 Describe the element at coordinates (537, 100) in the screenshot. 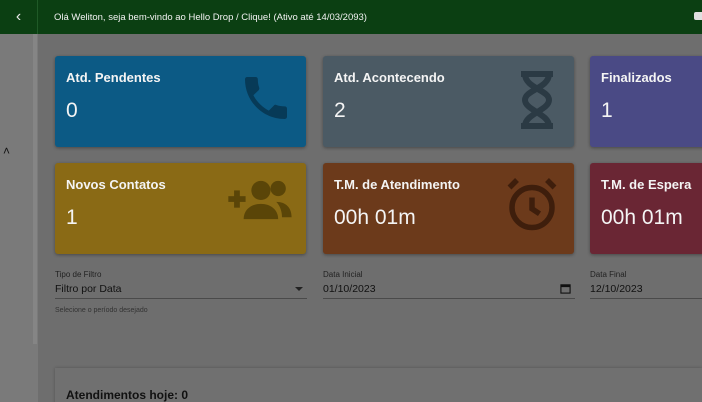

I see `hourglass-icon` at that location.